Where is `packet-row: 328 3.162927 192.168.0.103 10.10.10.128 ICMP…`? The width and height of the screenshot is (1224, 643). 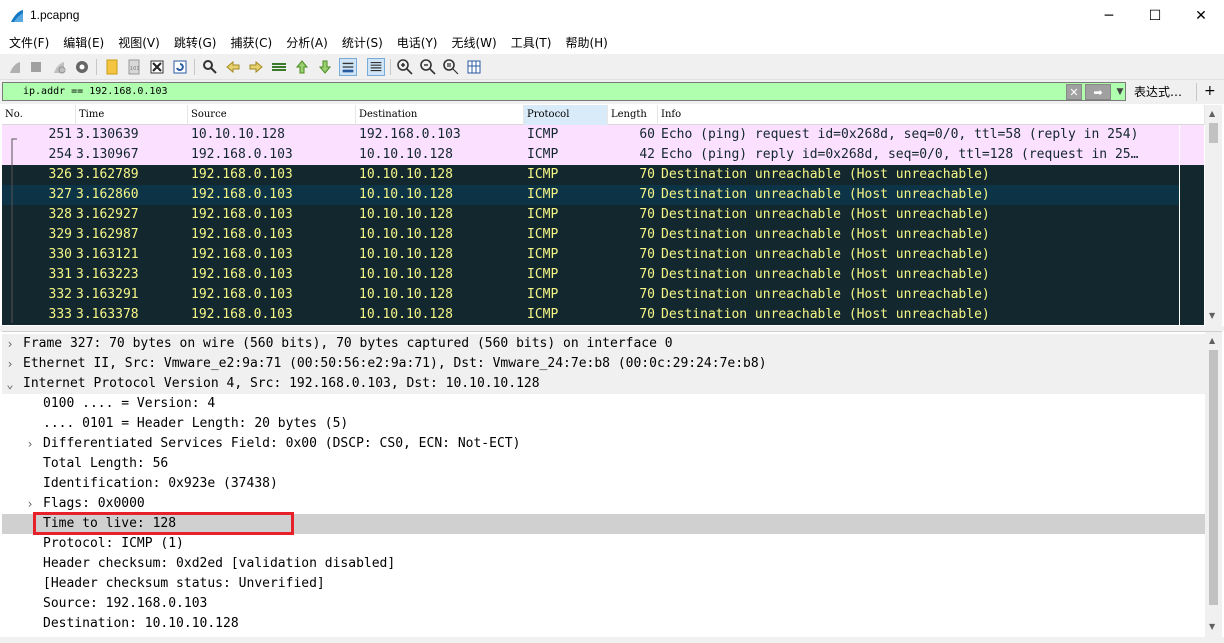
packet-row: 328 3.162927 192.168.0.103 10.10.10.128 ICMP… is located at coordinates (590, 215).